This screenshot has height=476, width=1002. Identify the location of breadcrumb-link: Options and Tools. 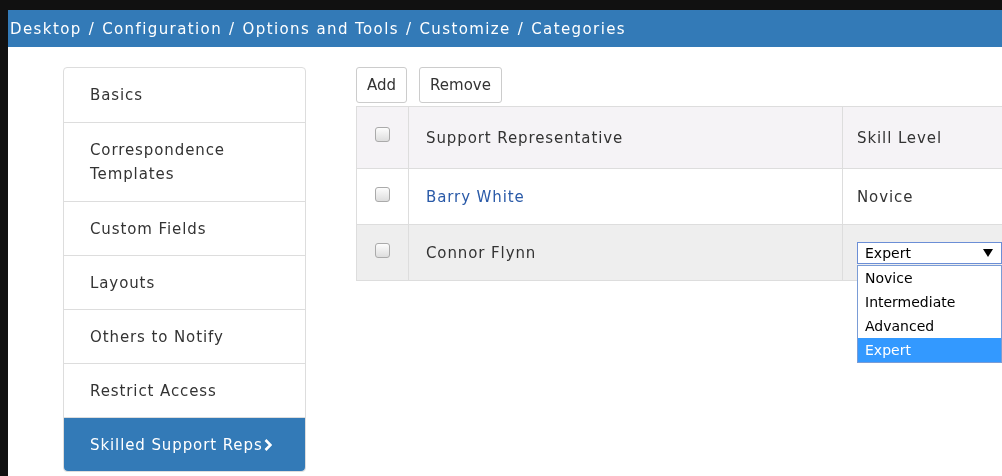
(320, 28).